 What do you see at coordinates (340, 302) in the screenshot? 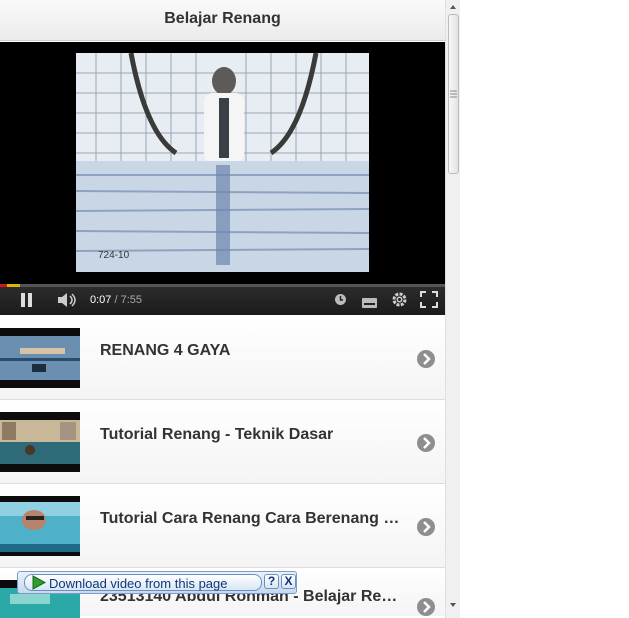
I see `watch-later-icon` at bounding box center [340, 302].